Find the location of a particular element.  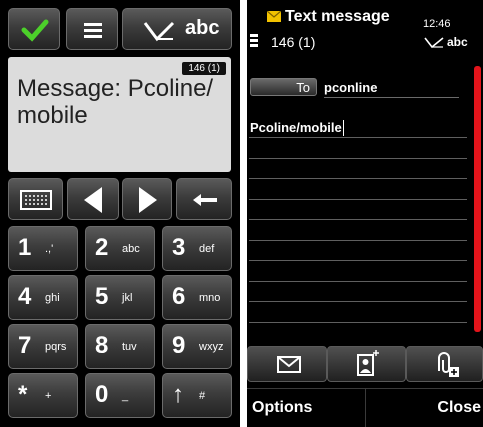

status-bar: Text message 12:46 146 (1) abc is located at coordinates (365, 32).